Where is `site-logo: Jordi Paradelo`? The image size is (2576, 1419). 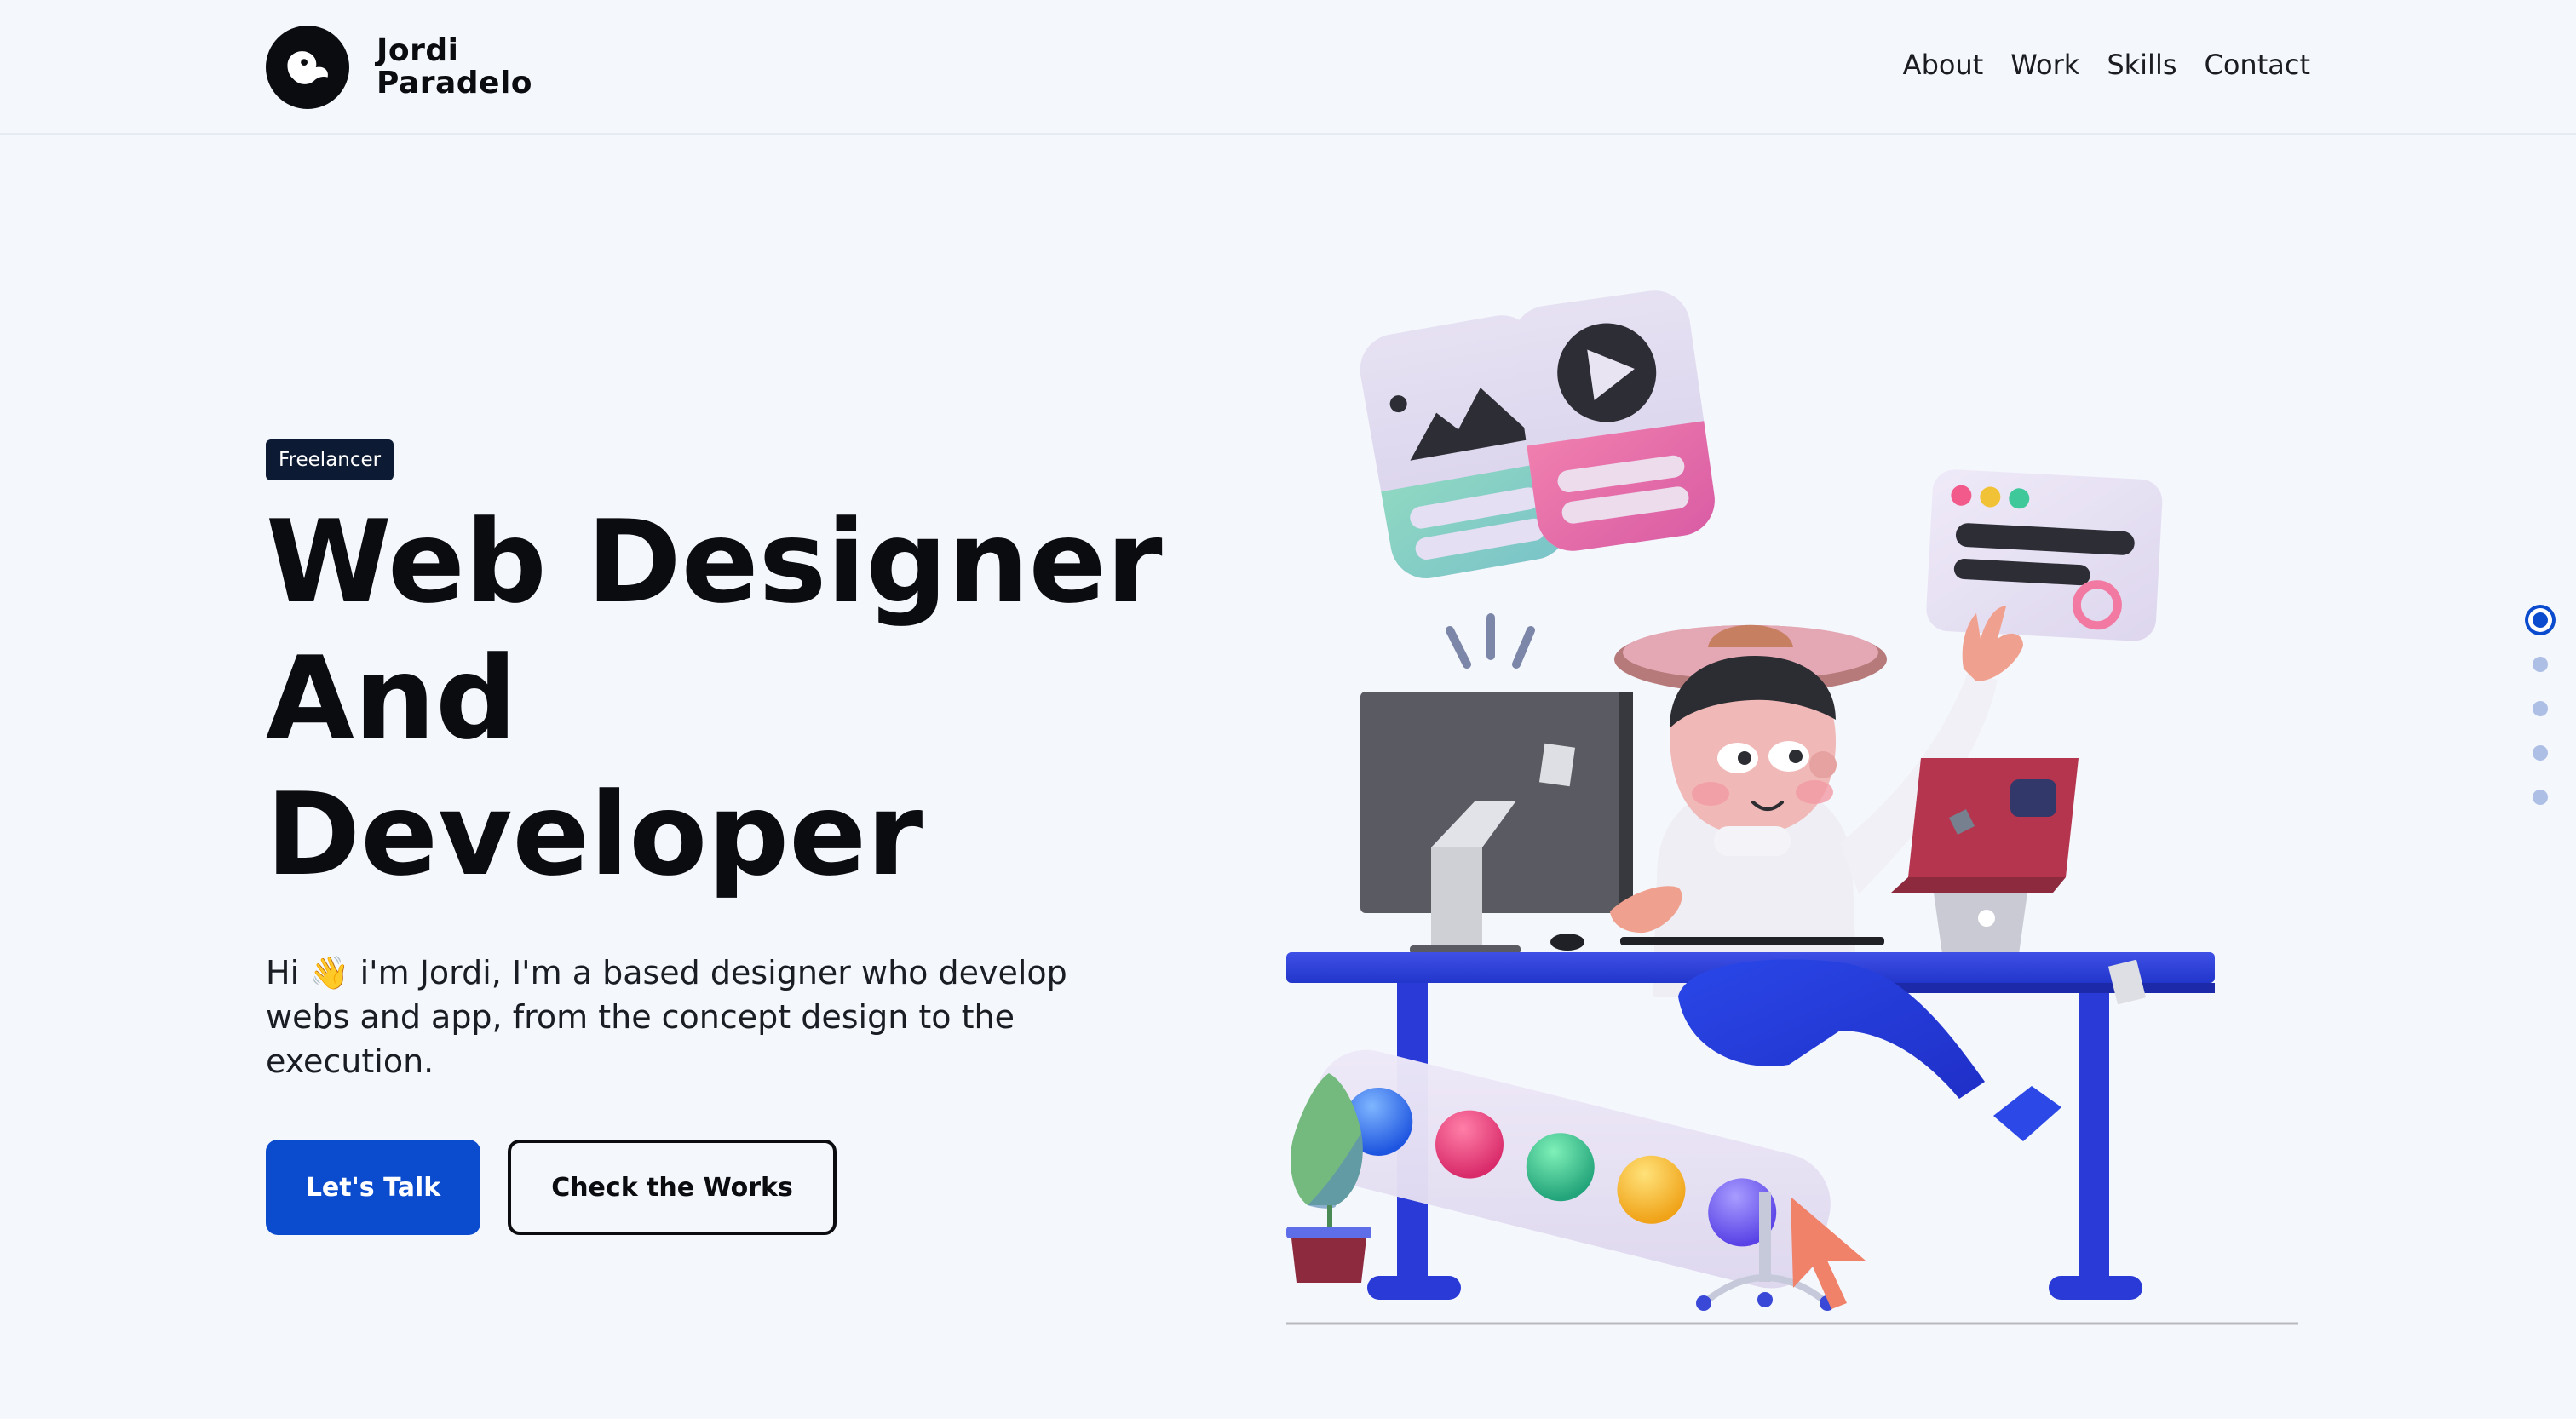
site-logo: Jordi Paradelo is located at coordinates (399, 67).